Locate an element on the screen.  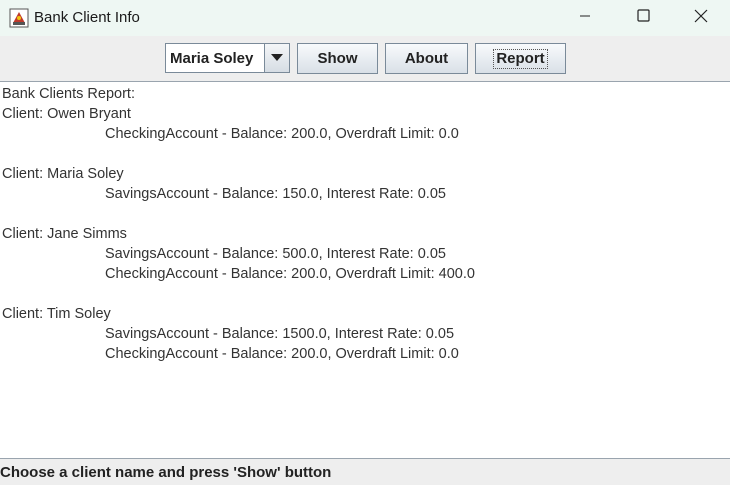
client-select: Maria Soley is located at coordinates (227, 58).